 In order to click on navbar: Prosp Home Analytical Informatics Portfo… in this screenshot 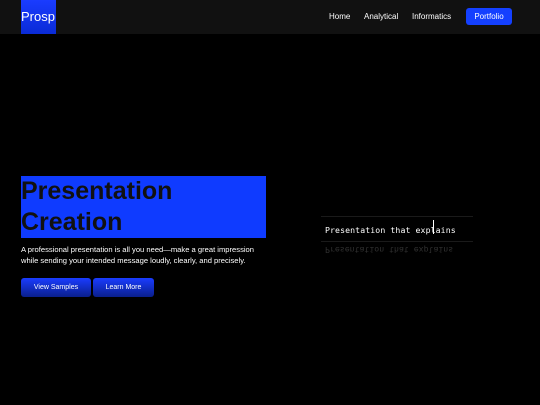, I will do `click(270, 17)`.